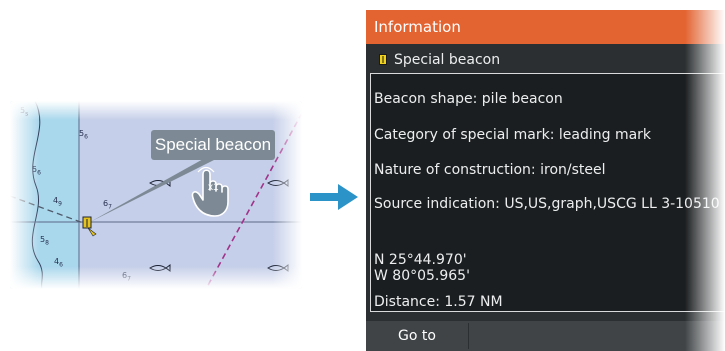 The height and width of the screenshot is (351, 725). What do you see at coordinates (438, 302) in the screenshot?
I see `distance: Distance: 1.57 NM` at bounding box center [438, 302].